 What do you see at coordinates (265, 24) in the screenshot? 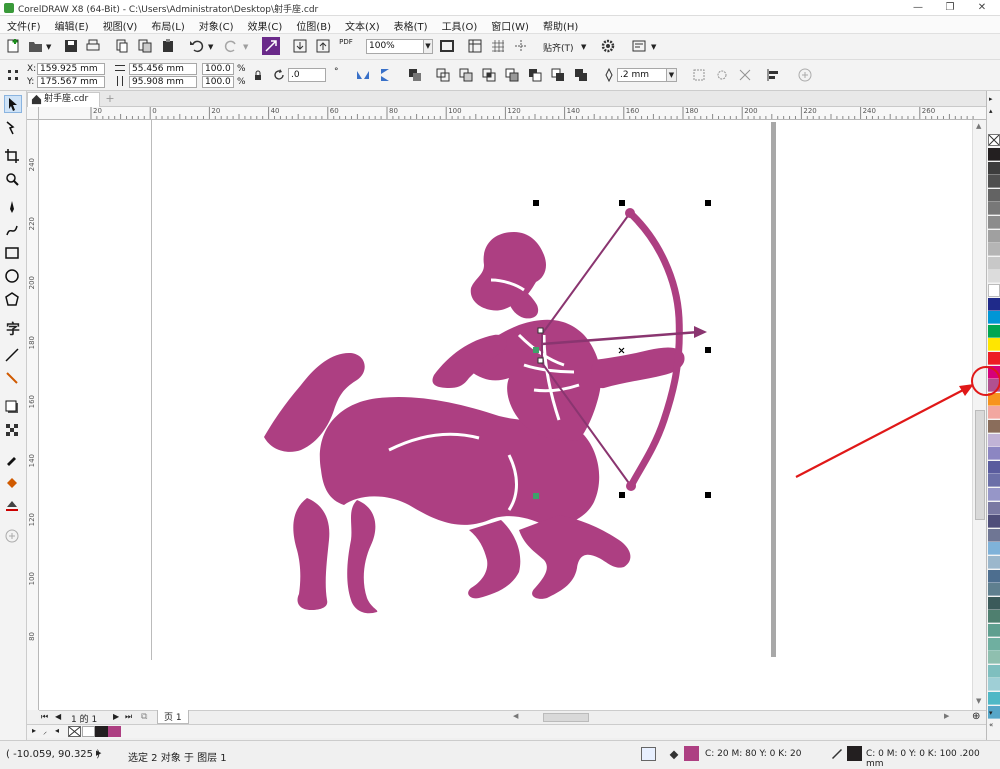
I see `menu-effects: 效果(C)` at bounding box center [265, 24].